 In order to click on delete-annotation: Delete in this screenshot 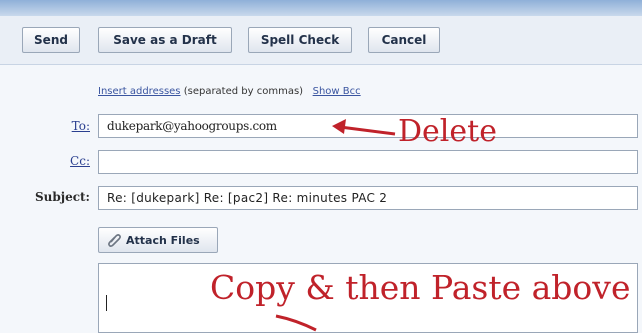, I will do `click(447, 131)`.